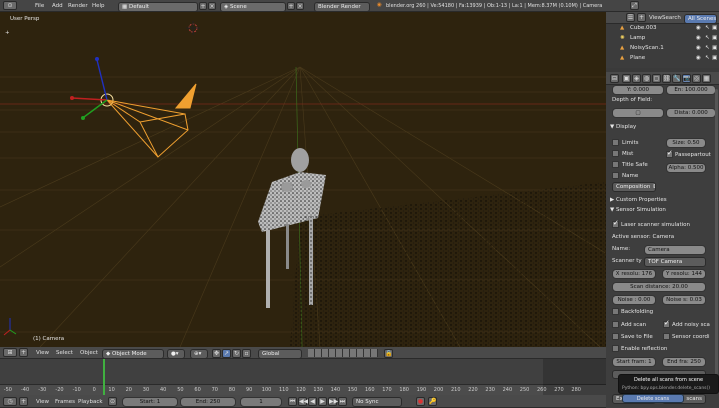 This screenshot has height=408, width=719. What do you see at coordinates (322, 401) in the screenshot?
I see `play-icon: ▶` at bounding box center [322, 401].